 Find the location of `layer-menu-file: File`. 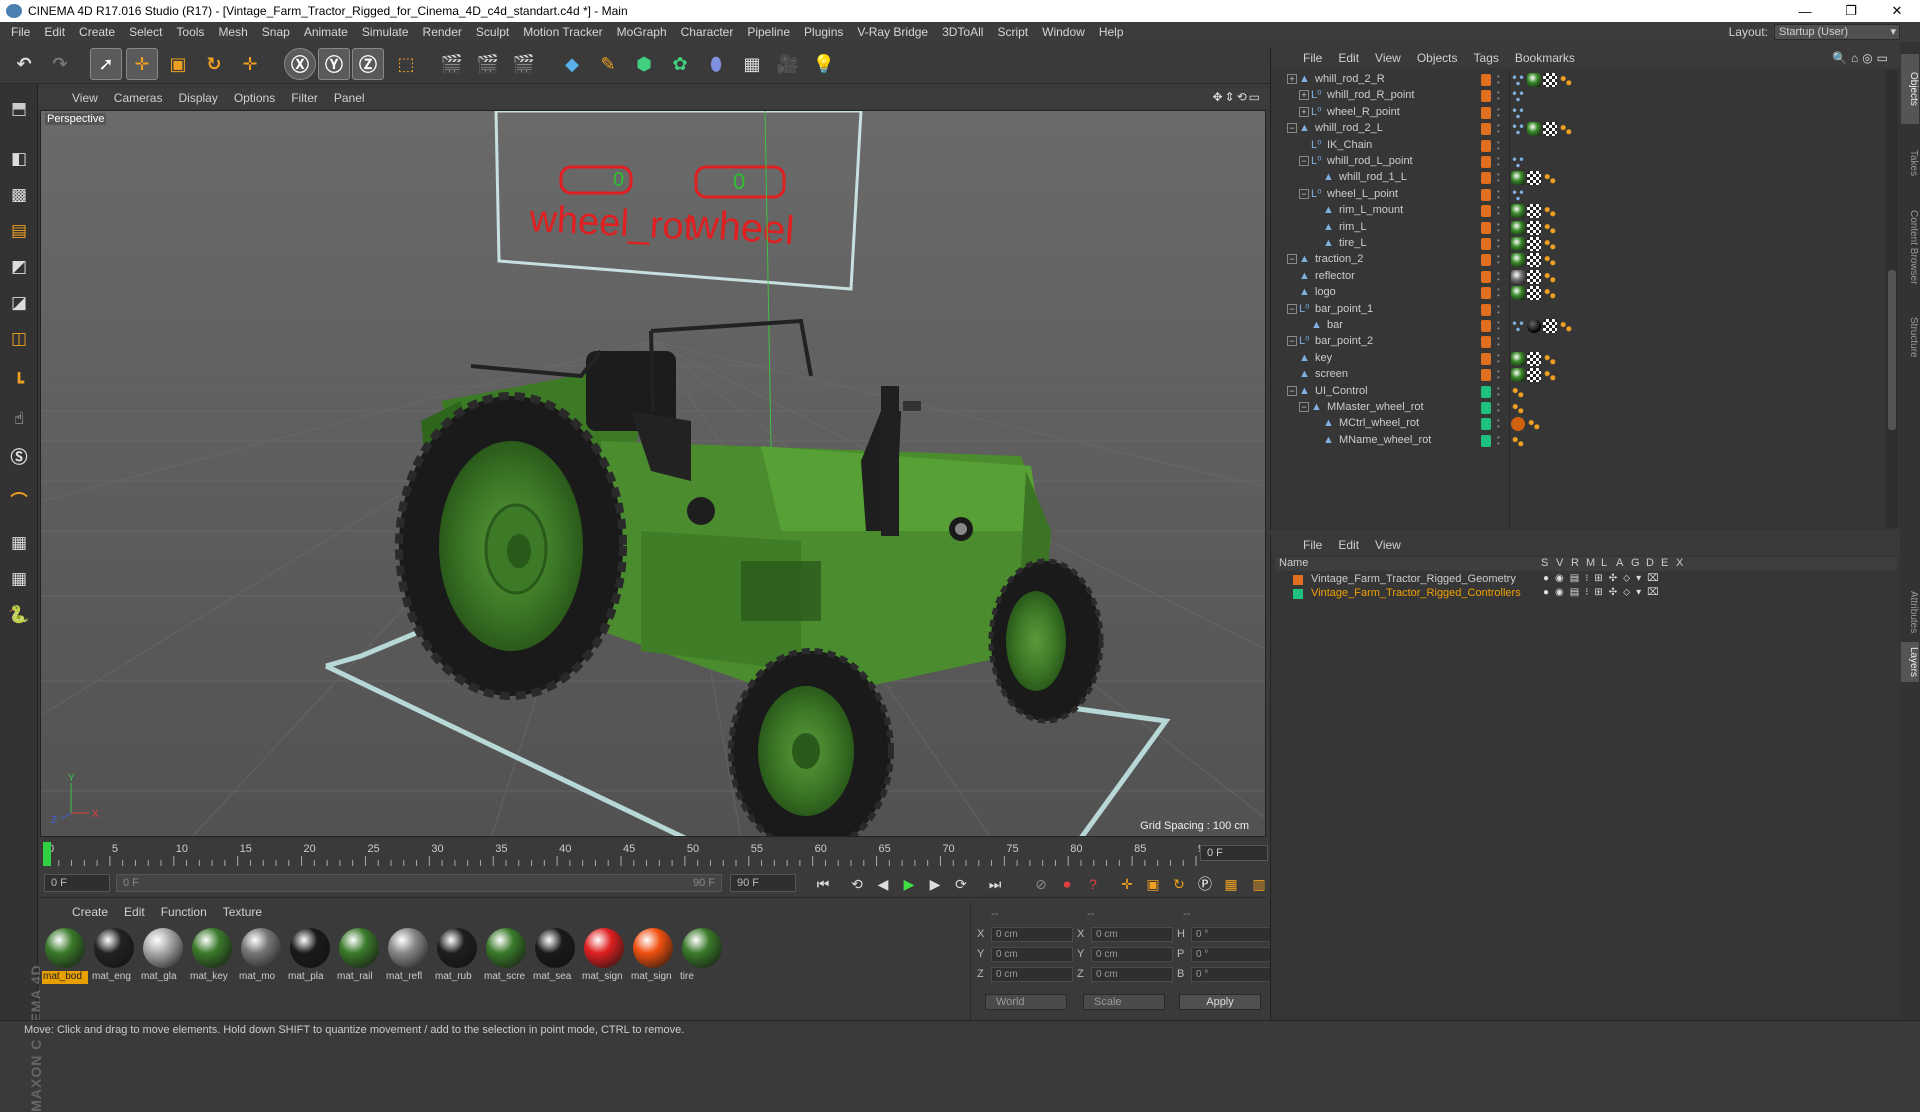

layer-menu-file: File is located at coordinates (1312, 545).